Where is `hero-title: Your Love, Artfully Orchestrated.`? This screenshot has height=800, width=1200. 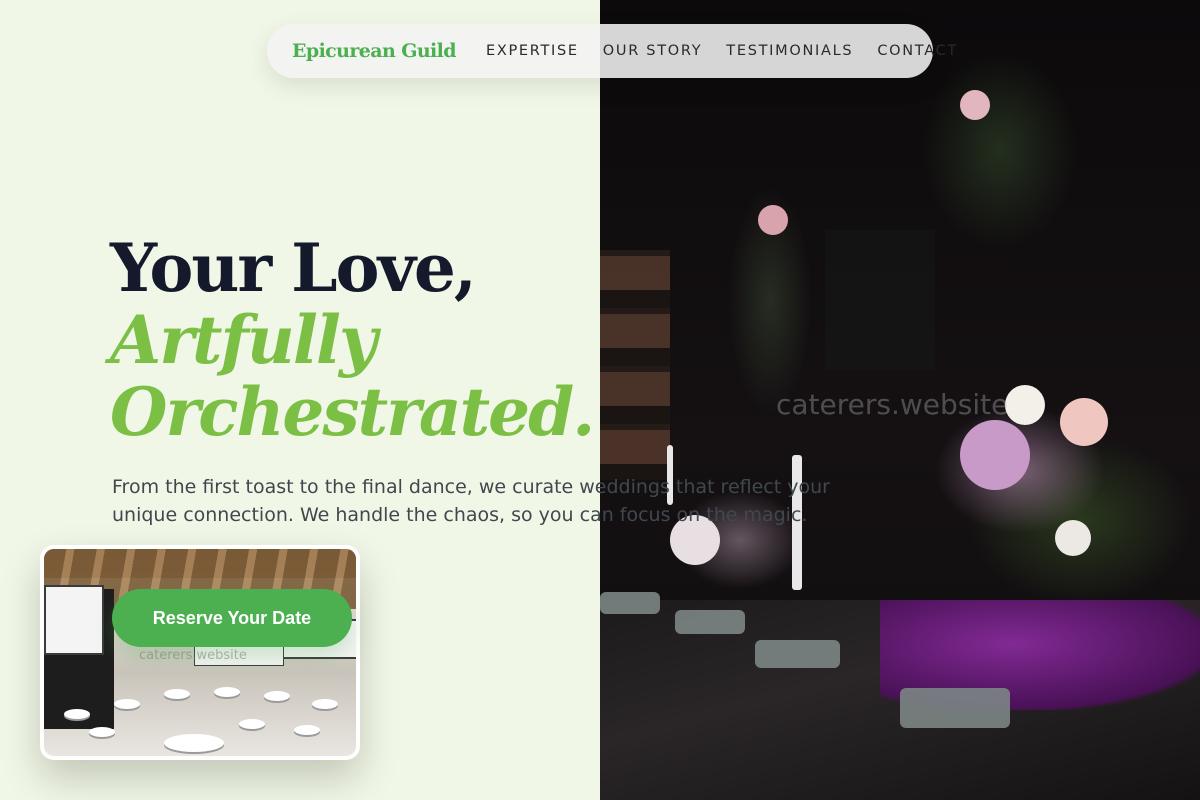 hero-title: Your Love, Artfully Orchestrated. is located at coordinates (352, 340).